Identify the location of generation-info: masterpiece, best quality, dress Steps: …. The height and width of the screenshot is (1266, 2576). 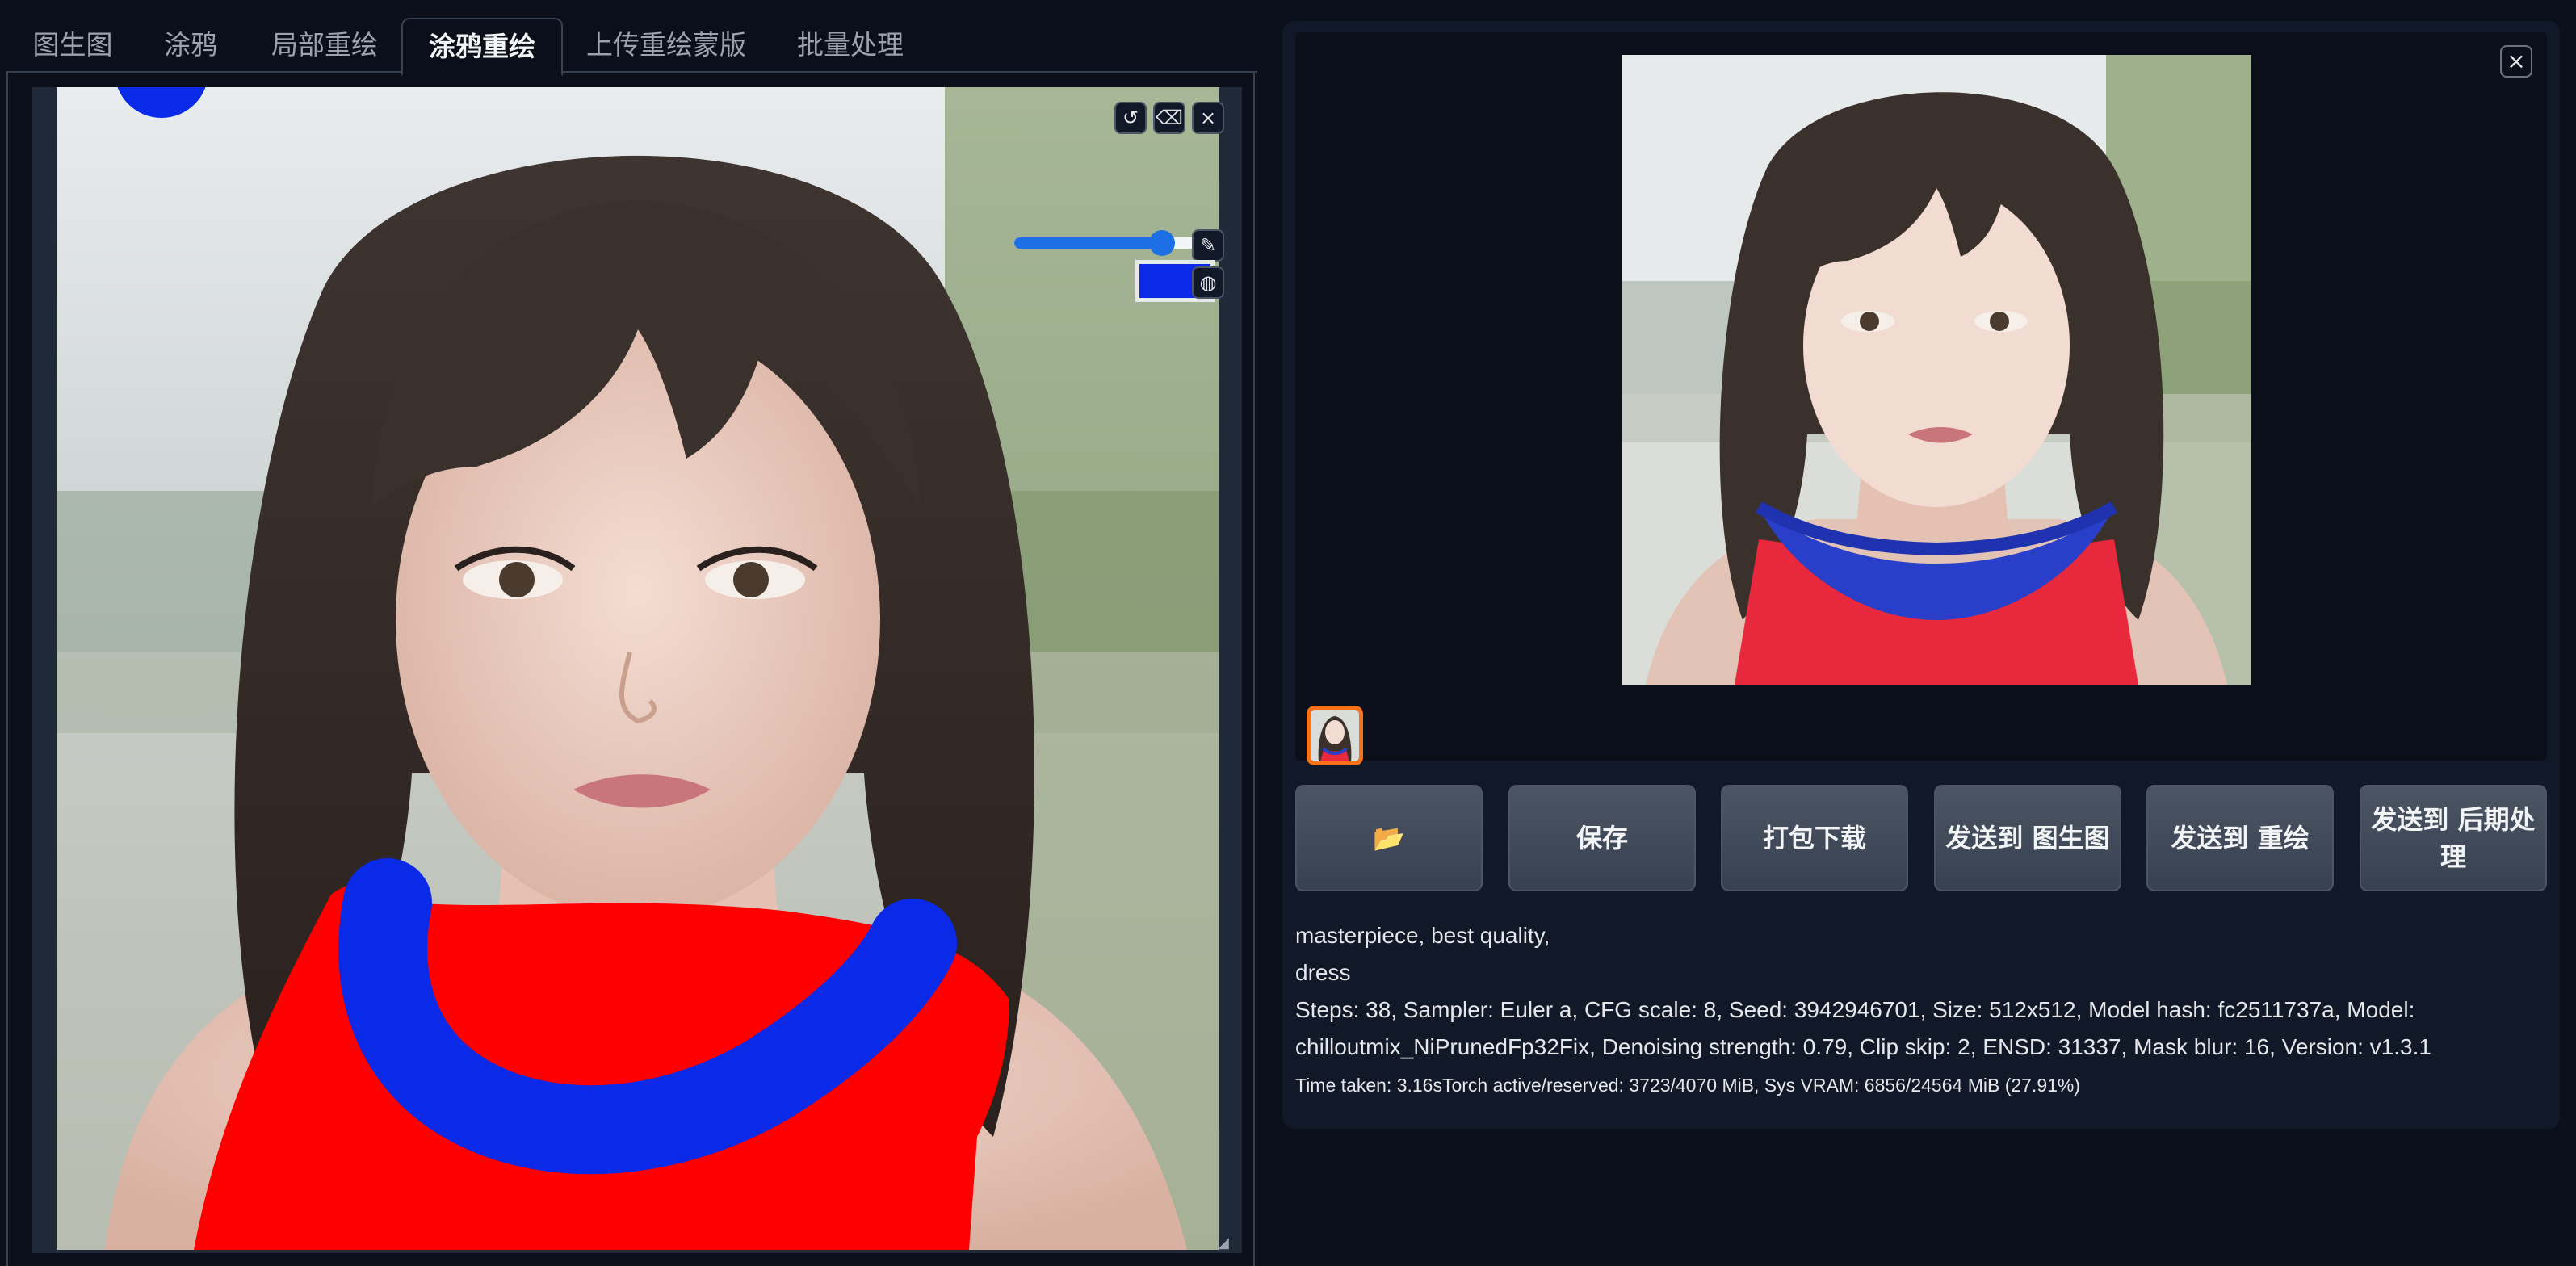
(1917, 1009).